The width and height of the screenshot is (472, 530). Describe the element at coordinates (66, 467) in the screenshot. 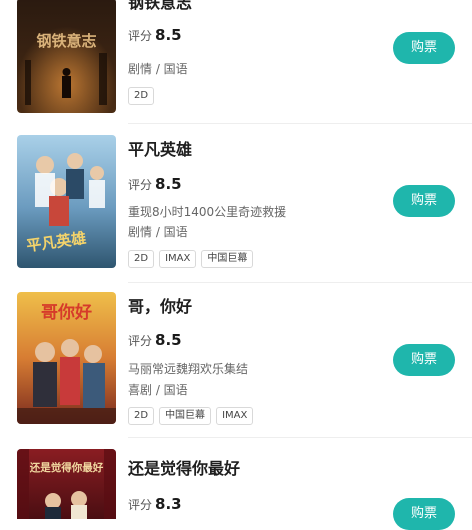

I see `poster-title-text: 还是觉得你最好` at that location.